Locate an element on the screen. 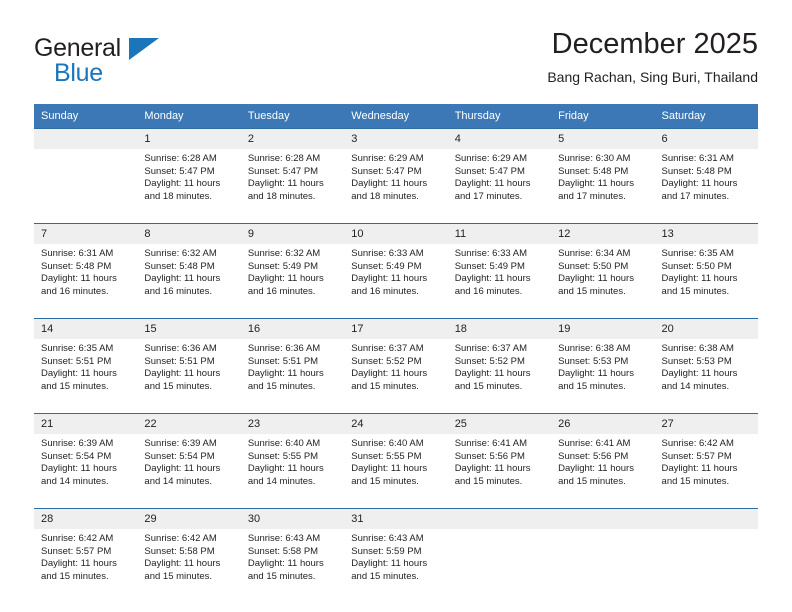 This screenshot has width=792, height=612. day-number: 21 is located at coordinates (86, 423).